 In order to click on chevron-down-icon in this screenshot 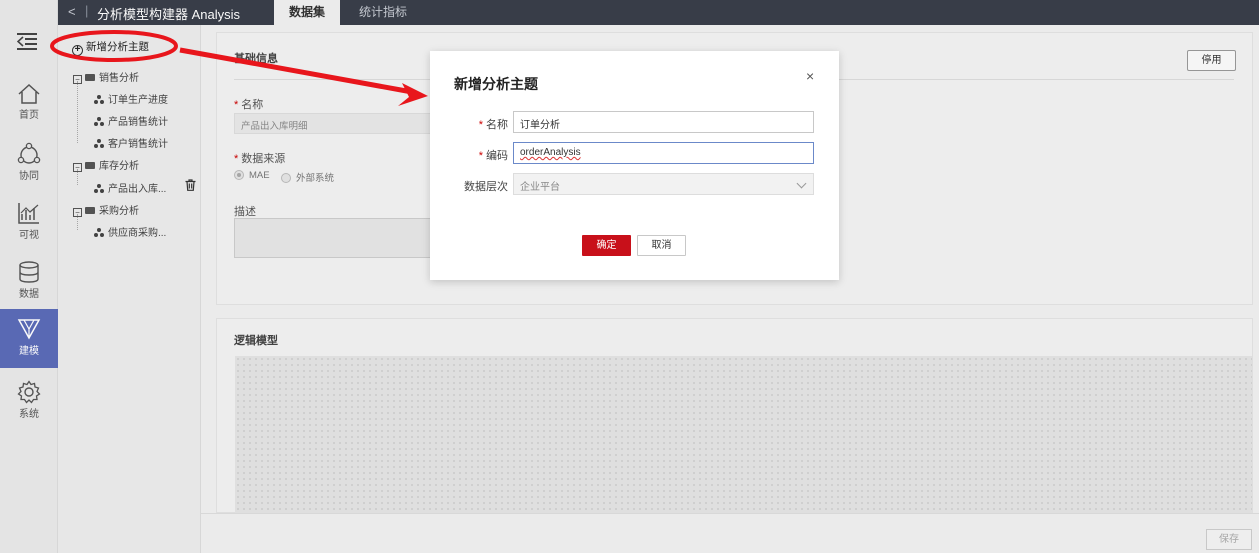, I will do `click(801, 183)`.